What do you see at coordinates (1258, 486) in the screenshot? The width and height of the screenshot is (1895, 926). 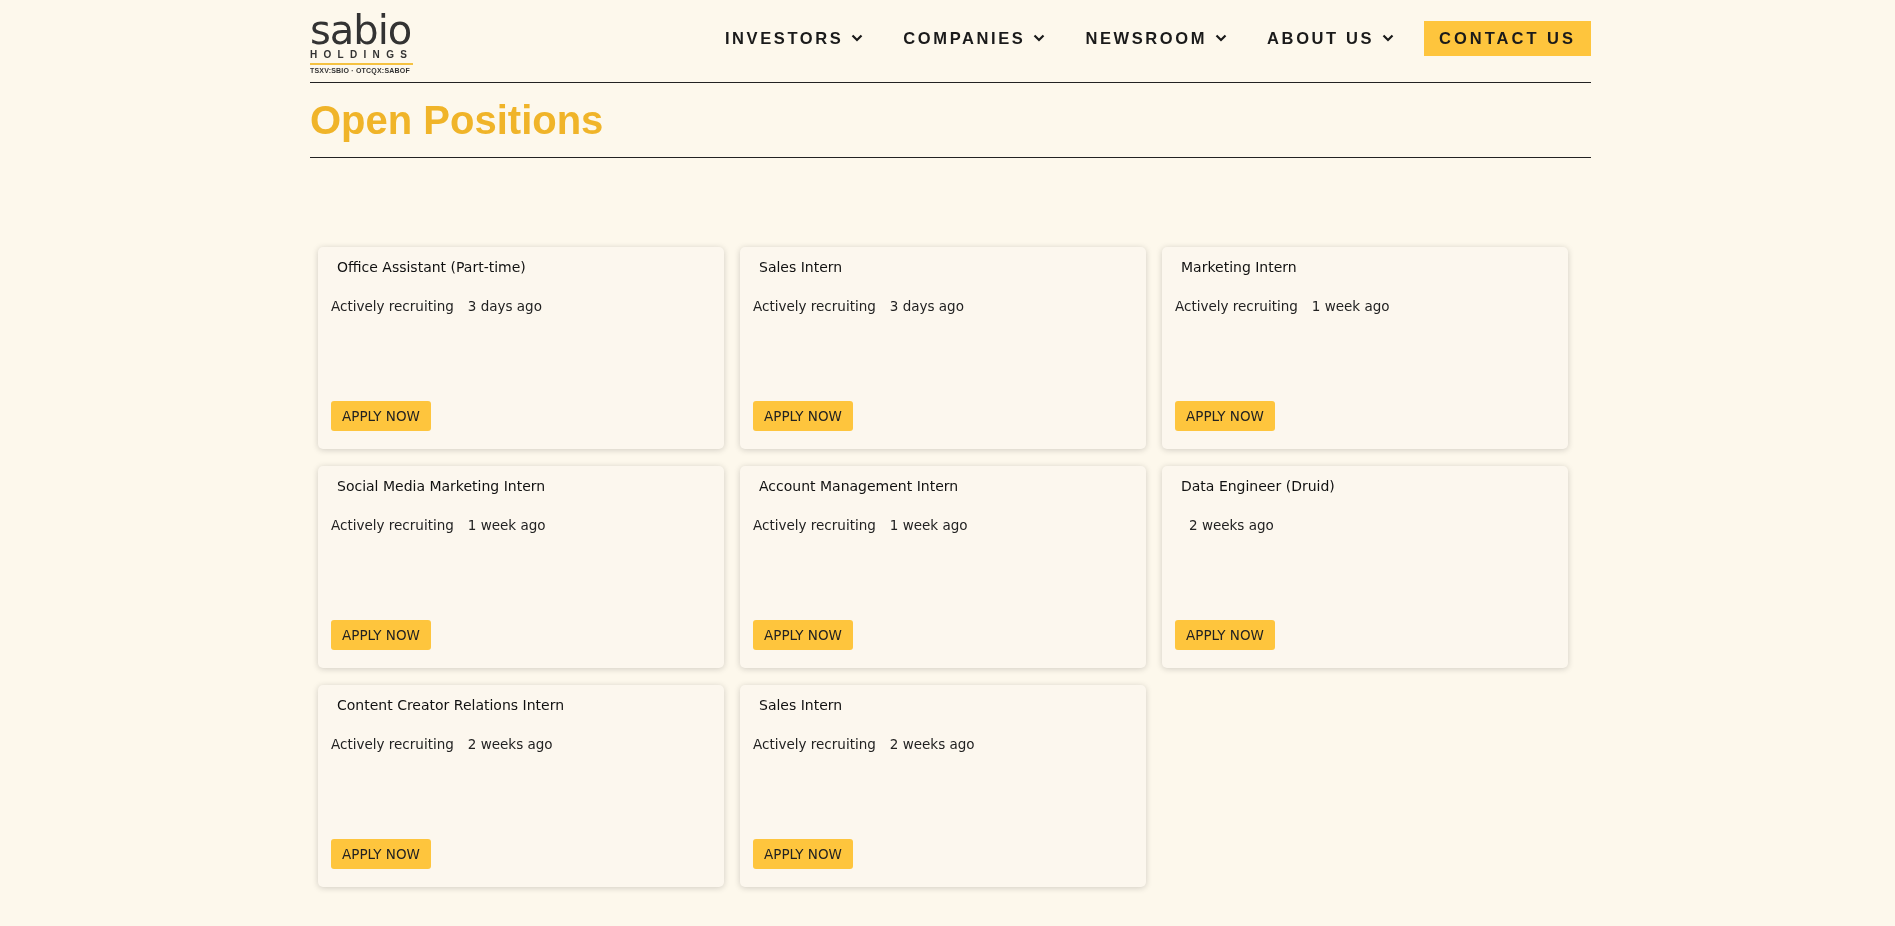 I see `job-title: Data Engineer (Druid)` at bounding box center [1258, 486].